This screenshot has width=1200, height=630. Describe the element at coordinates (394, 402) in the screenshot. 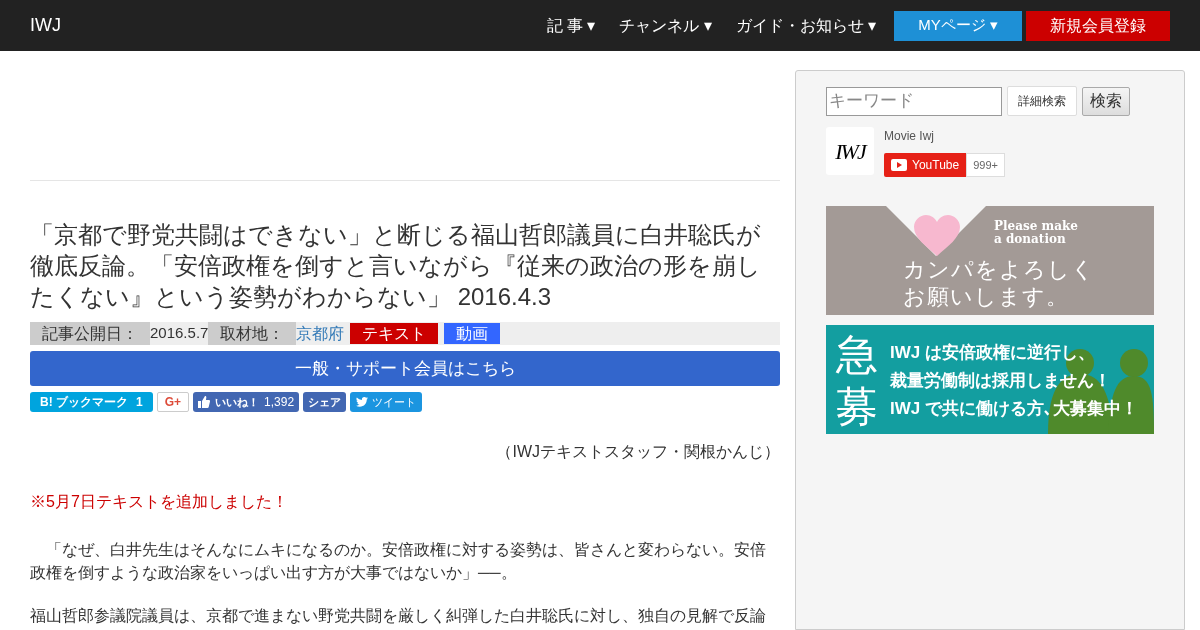

I see `tweet-label: ツイート` at that location.